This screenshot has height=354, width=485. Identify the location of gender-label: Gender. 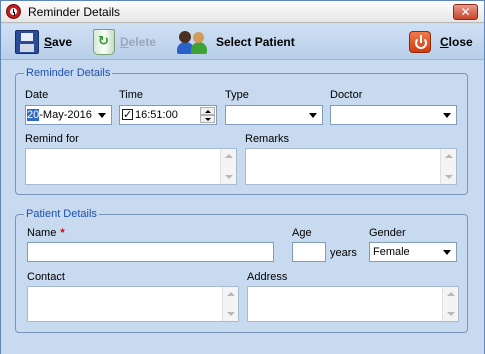
(387, 233).